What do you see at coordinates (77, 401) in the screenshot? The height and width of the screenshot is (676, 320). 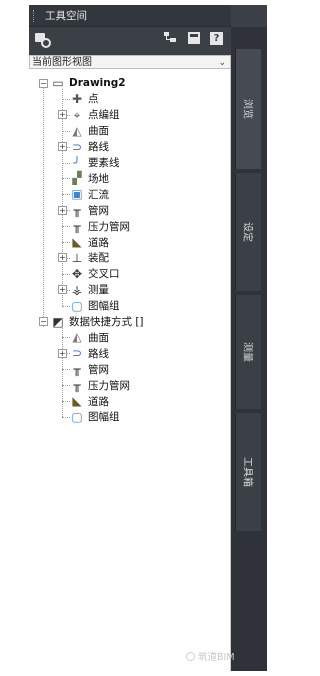 I see `corridor-shortcut-icon: ◣` at bounding box center [77, 401].